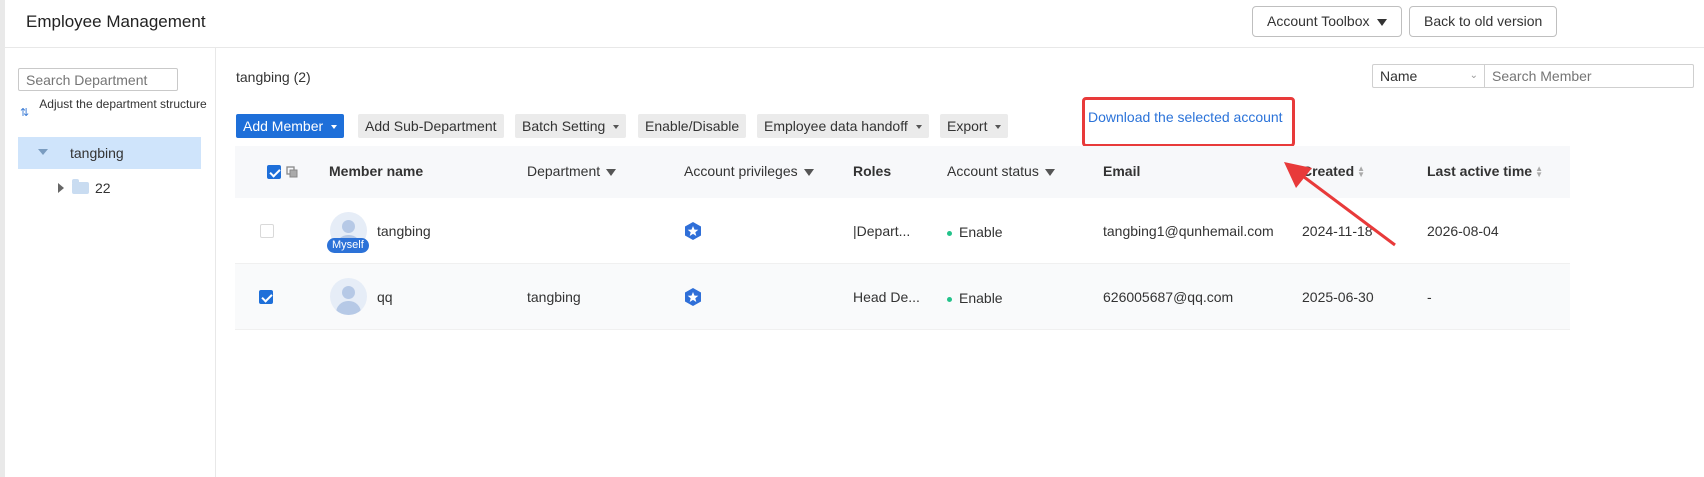 The height and width of the screenshot is (477, 1704). What do you see at coordinates (292, 172) in the screenshot?
I see `copy-icon` at bounding box center [292, 172].